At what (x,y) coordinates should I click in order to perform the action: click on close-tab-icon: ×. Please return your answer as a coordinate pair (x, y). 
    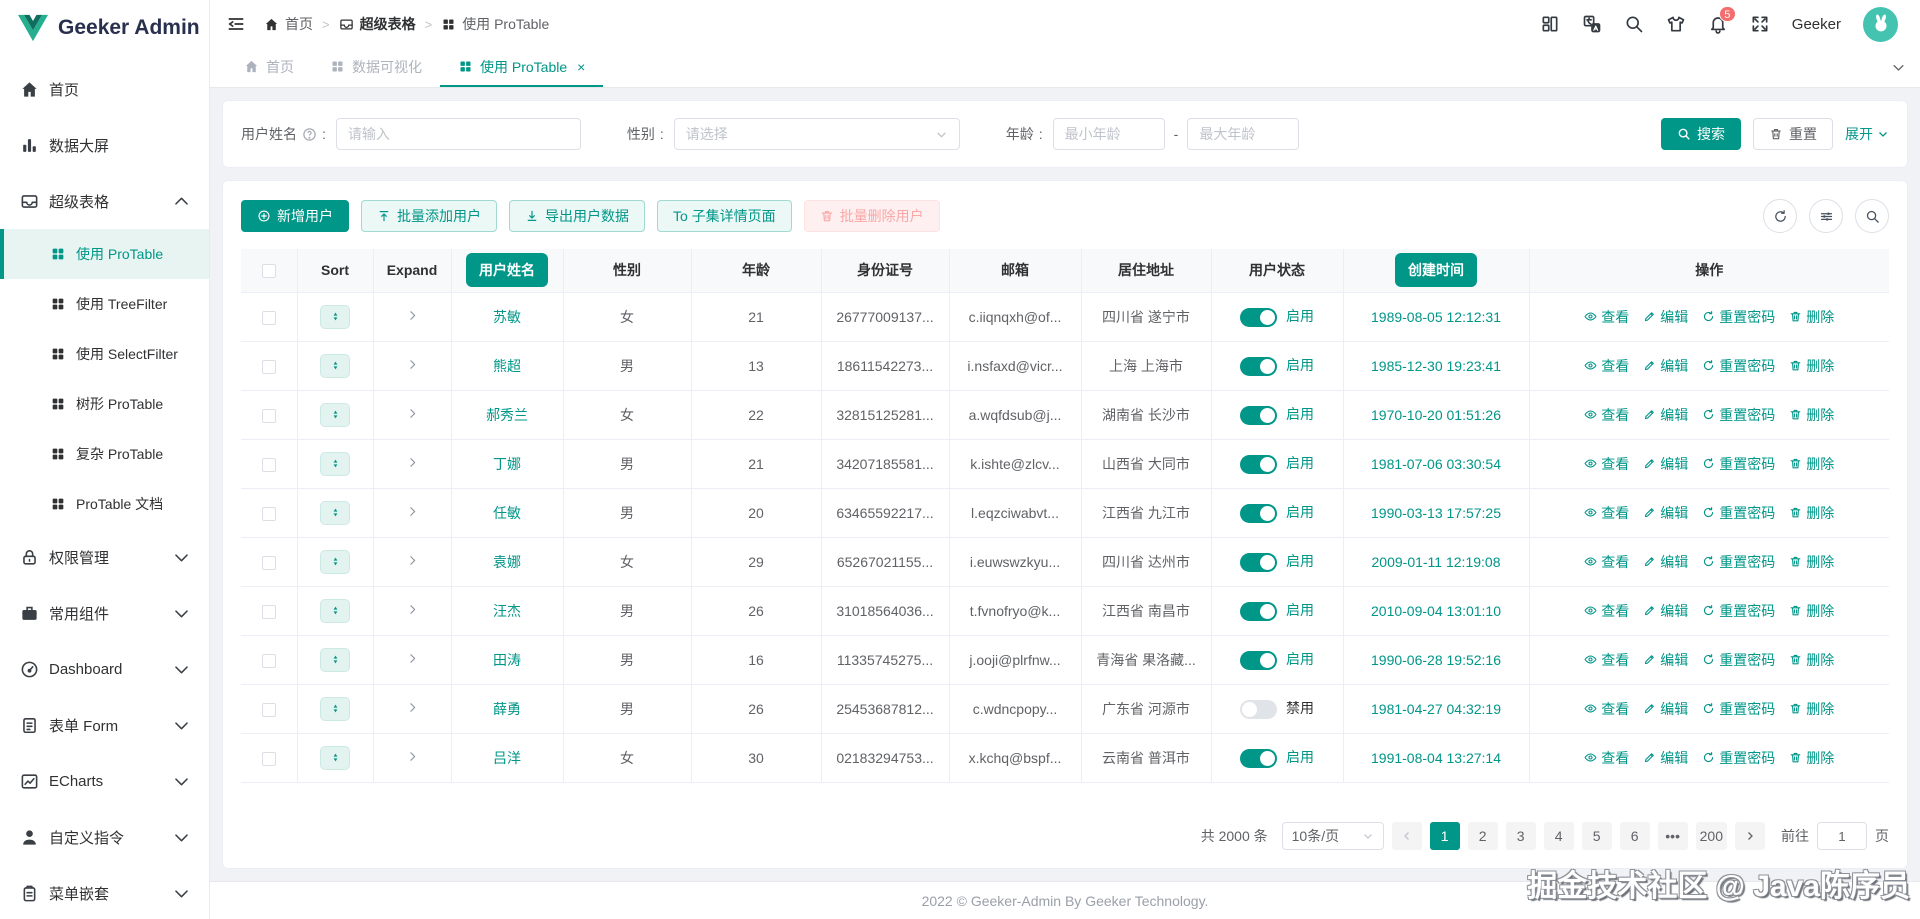
    Looking at the image, I should click on (581, 67).